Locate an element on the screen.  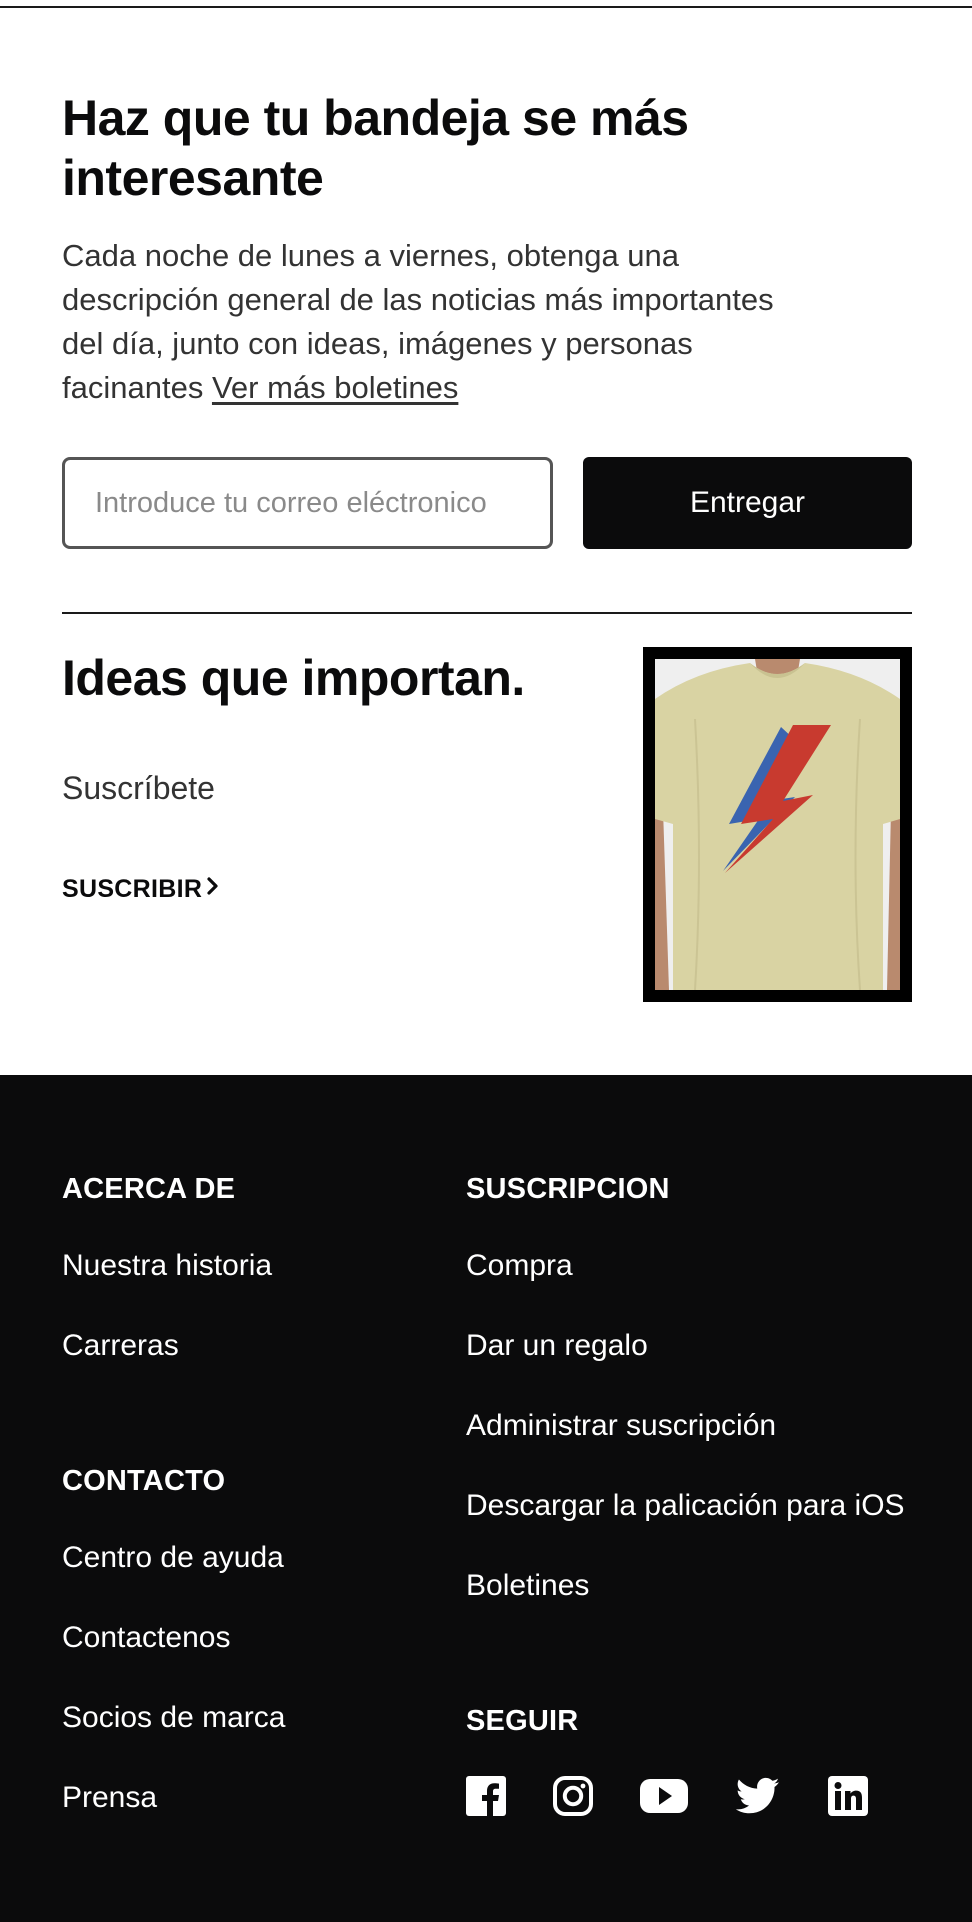
footer-about-column: ACERCA DE is located at coordinates (148, 1189).